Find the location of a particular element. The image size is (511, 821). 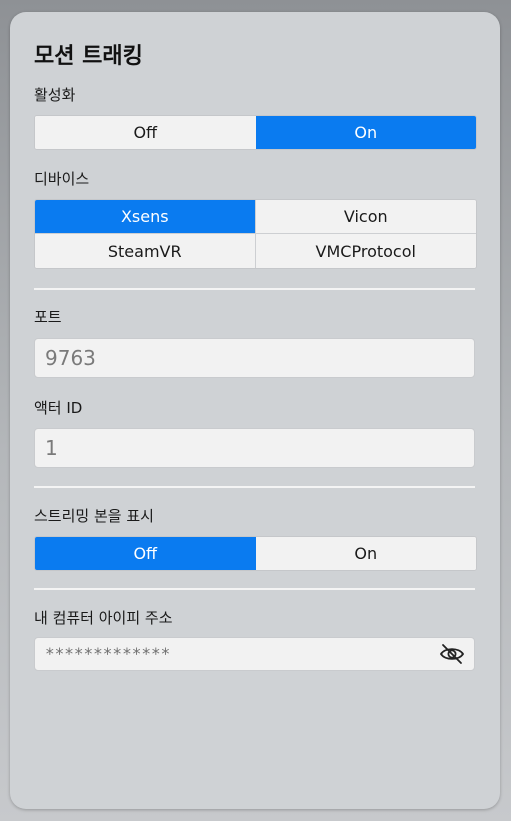

actor-id-input is located at coordinates (254, 448).